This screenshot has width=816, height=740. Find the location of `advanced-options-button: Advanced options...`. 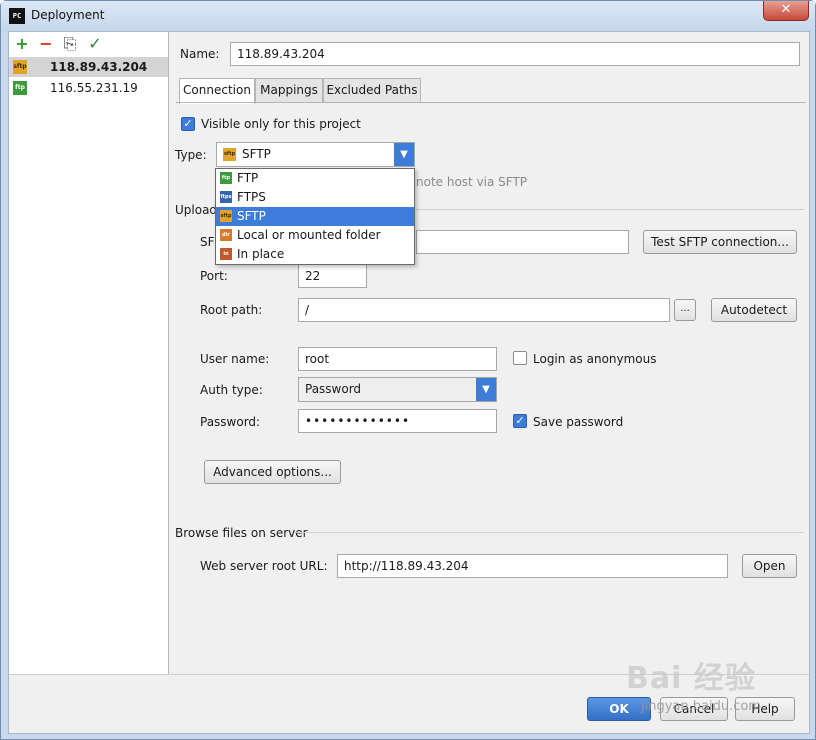

advanced-options-button: Advanced options... is located at coordinates (272, 472).